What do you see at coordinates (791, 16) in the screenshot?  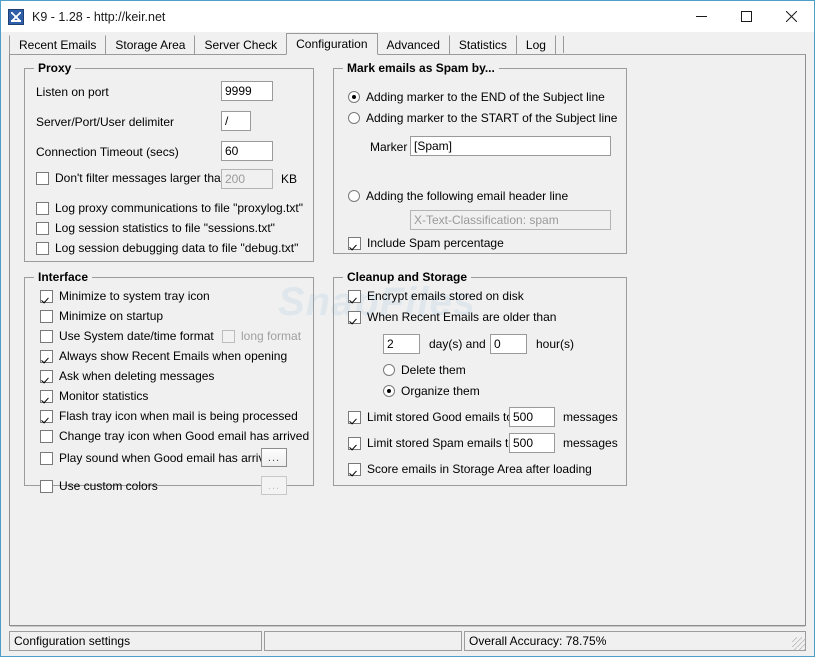 I see `close-icon` at bounding box center [791, 16].